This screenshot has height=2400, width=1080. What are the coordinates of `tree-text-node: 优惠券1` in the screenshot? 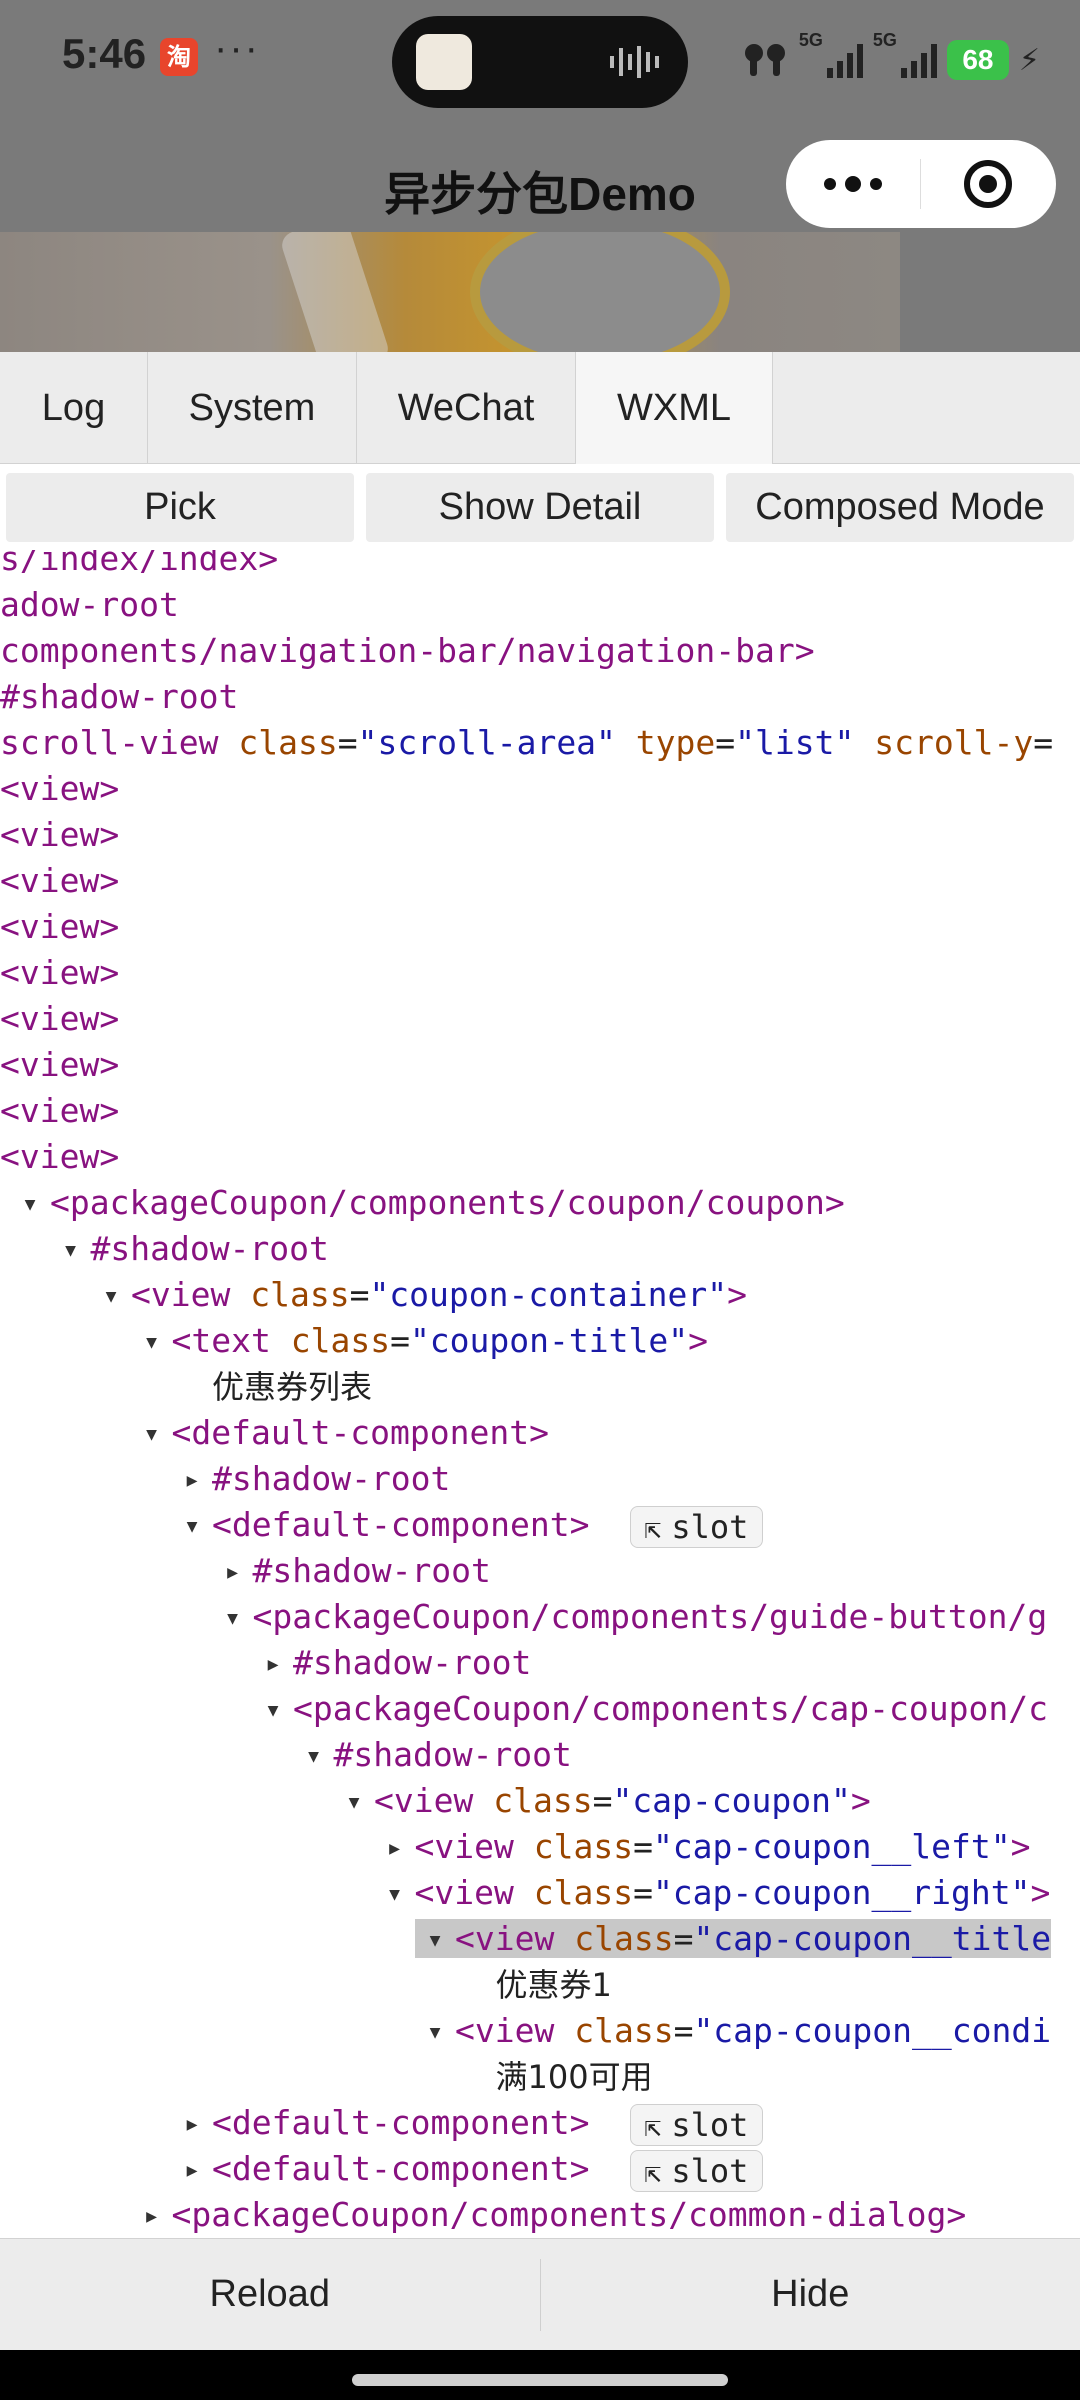 It's located at (534, 1985).